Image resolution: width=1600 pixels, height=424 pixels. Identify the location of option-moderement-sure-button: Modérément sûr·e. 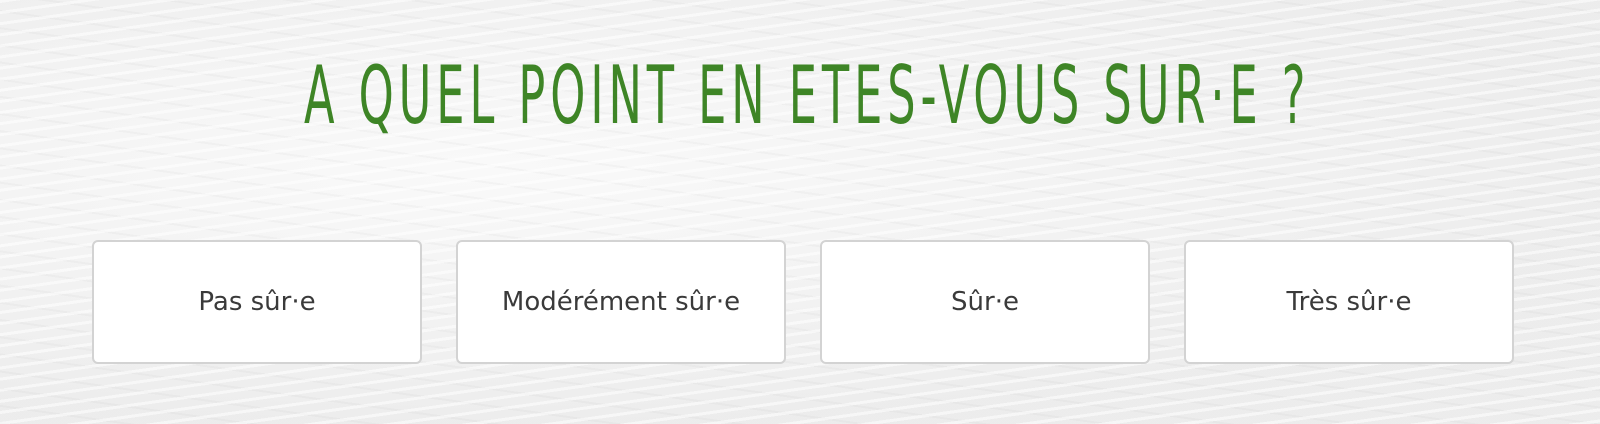
(621, 302).